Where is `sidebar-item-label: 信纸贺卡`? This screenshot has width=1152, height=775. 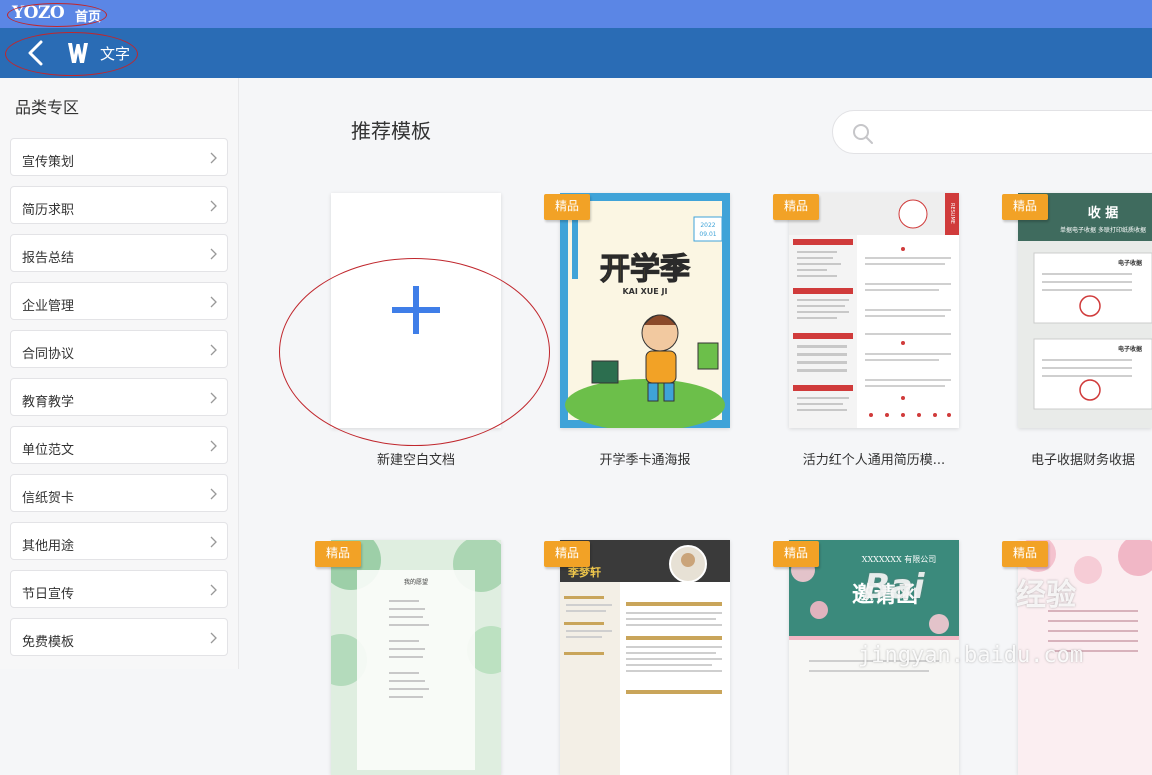
sidebar-item-label: 信纸贺卡 is located at coordinates (48, 498).